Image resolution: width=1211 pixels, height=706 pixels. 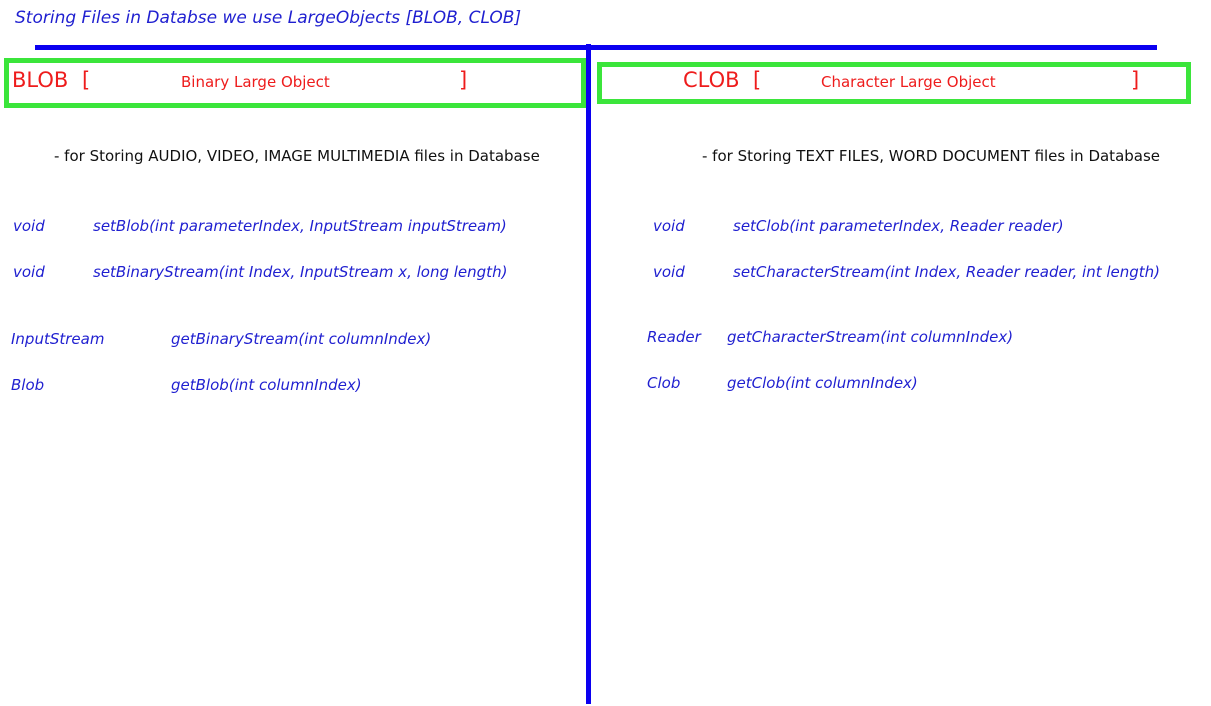 What do you see at coordinates (822, 383) in the screenshot?
I see `clob-getter-signature: getClob(int columnIndex)` at bounding box center [822, 383].